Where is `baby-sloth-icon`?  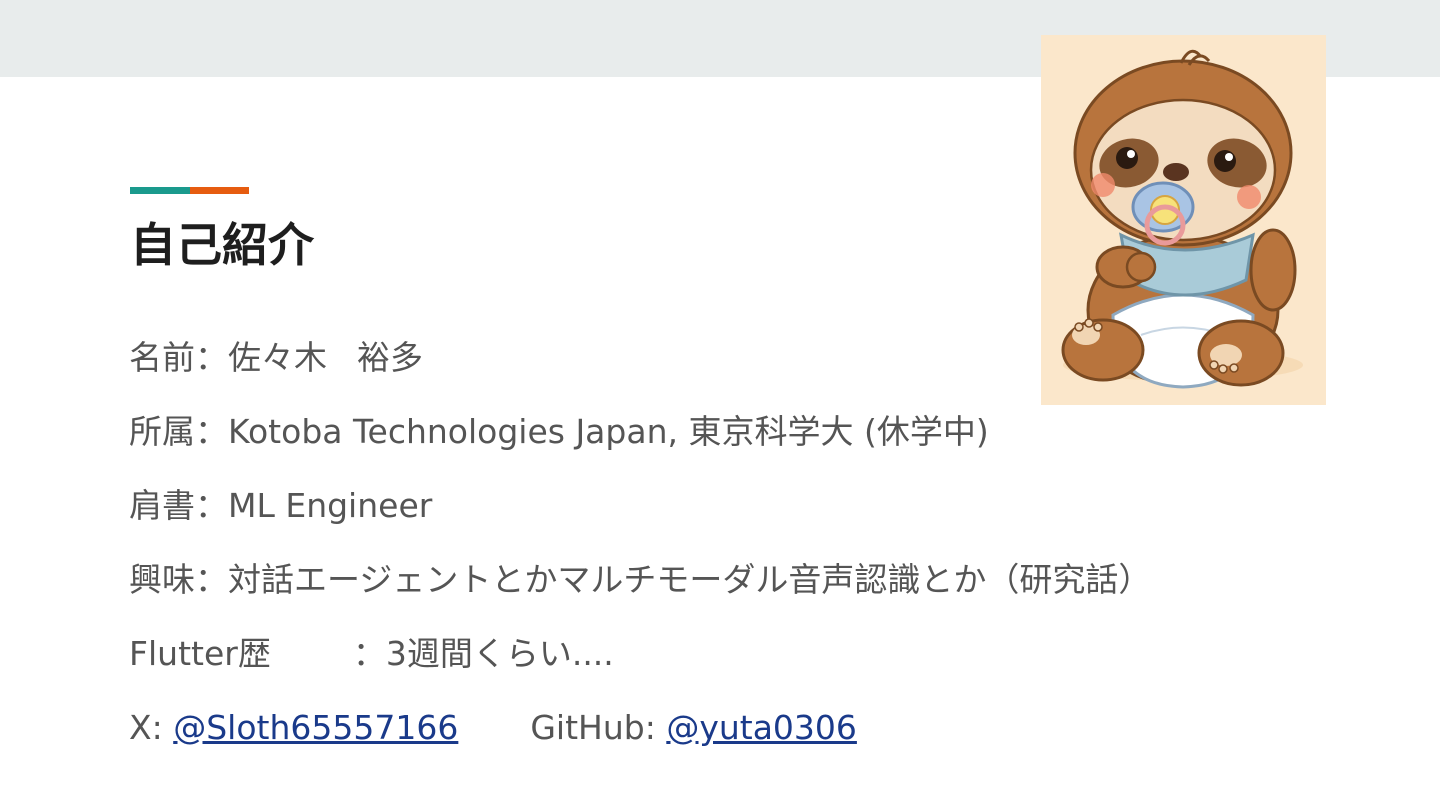
baby-sloth-icon is located at coordinates (1182, 219).